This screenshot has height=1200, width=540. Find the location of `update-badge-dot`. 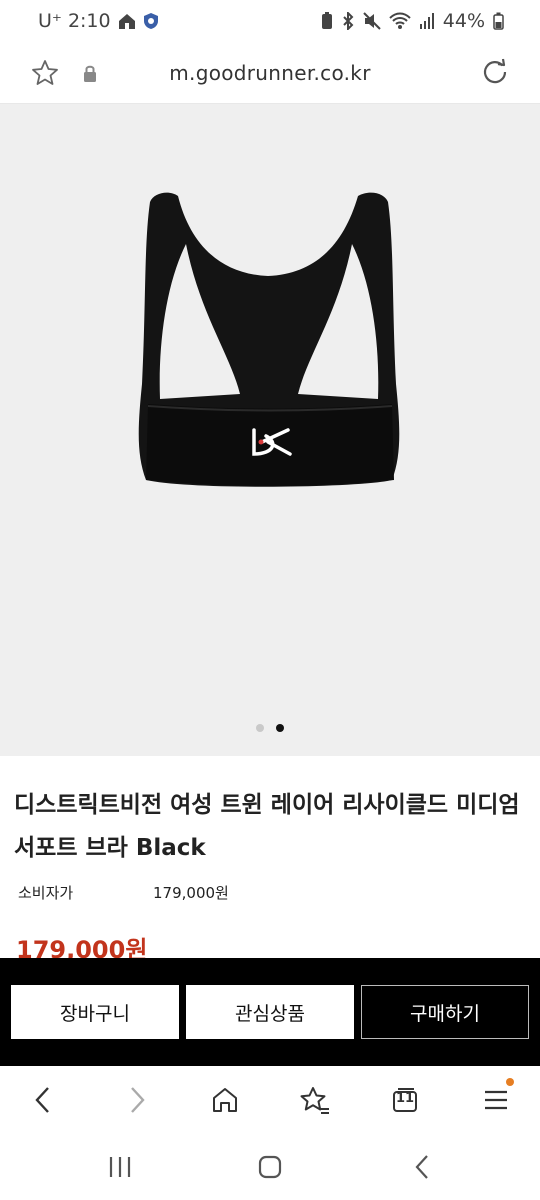

update-badge-dot is located at coordinates (510, 1082).